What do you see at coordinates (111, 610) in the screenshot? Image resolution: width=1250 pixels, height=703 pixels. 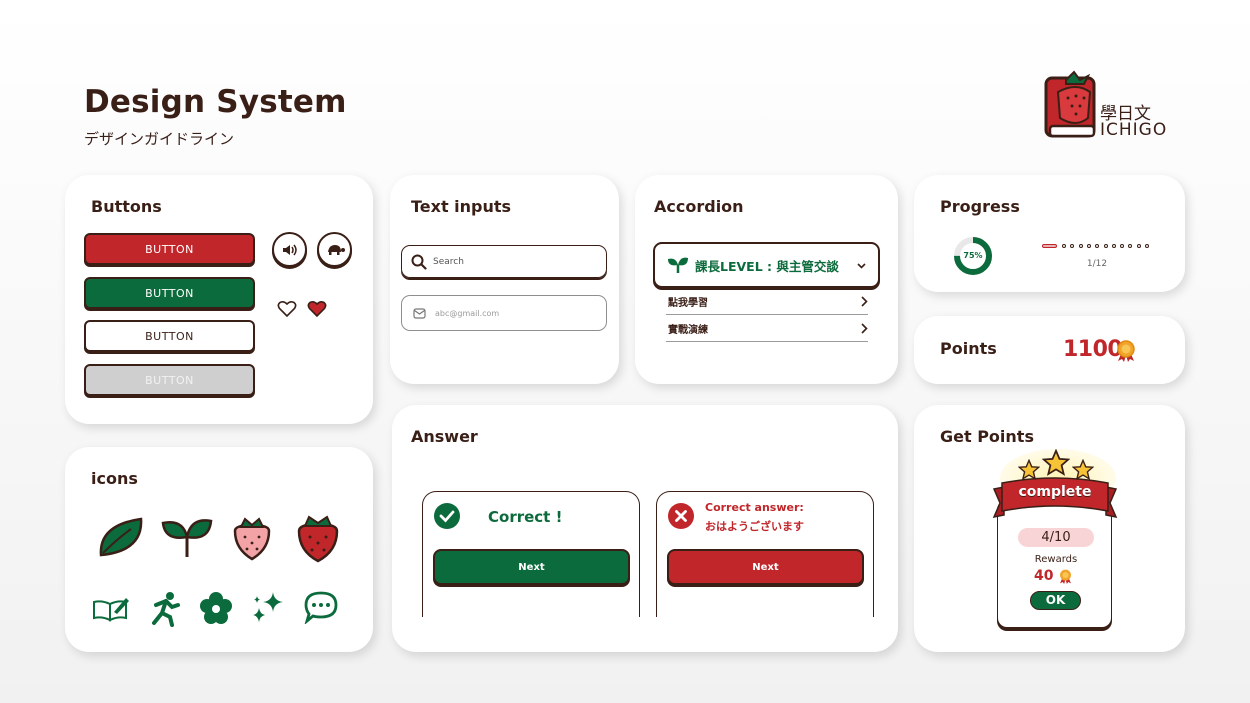 I see `open-book-icon` at bounding box center [111, 610].